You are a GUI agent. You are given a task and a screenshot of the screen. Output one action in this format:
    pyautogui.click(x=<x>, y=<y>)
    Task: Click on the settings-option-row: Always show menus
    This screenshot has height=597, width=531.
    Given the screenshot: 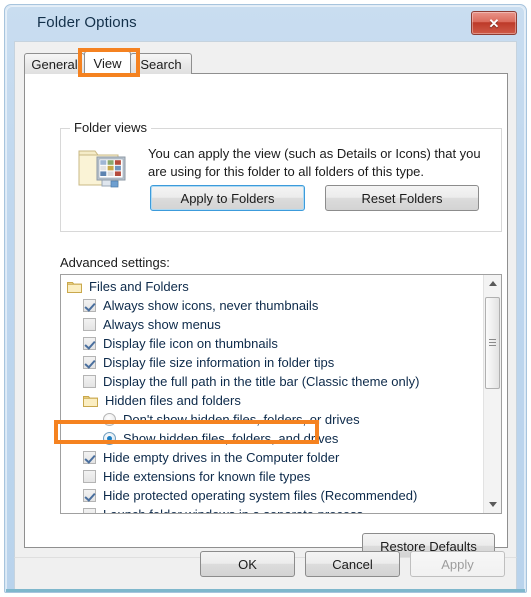 What is the action you would take?
    pyautogui.click(x=271, y=324)
    